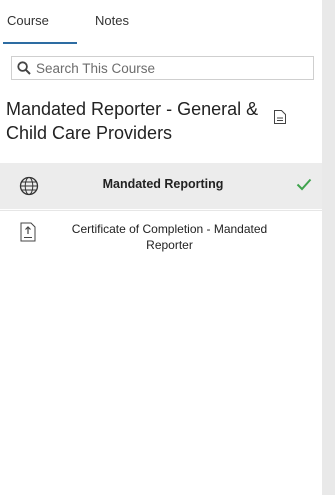 The image size is (335, 495). Describe the element at coordinates (328, 247) in the screenshot. I see `scrollbar` at that location.